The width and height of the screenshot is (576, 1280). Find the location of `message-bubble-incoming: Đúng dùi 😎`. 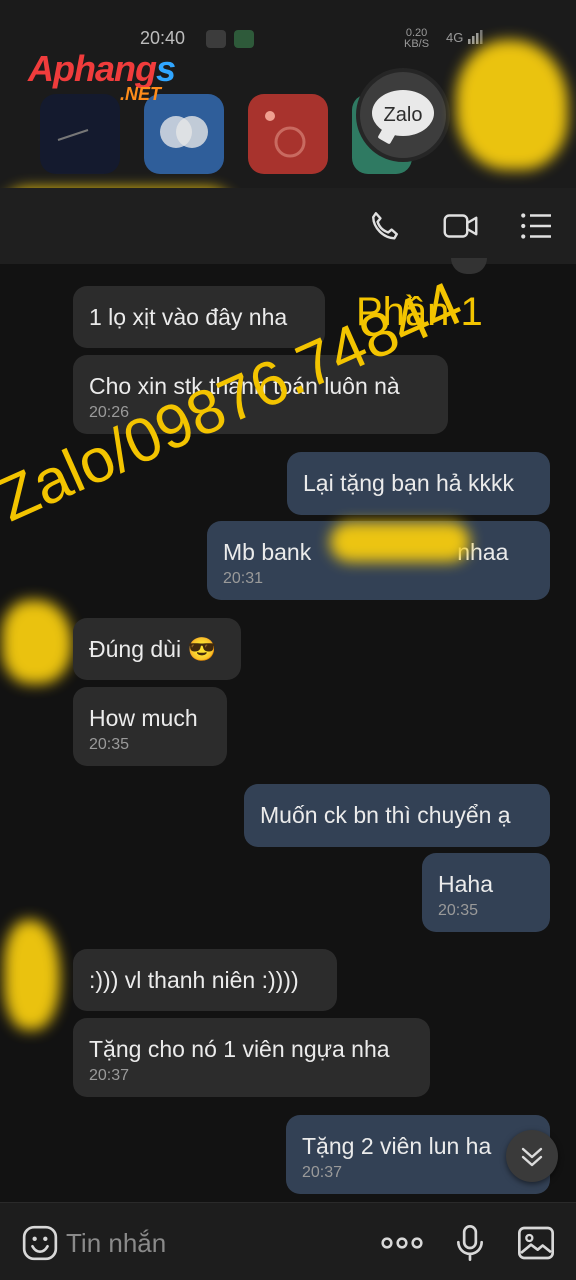

message-bubble-incoming: Đúng dùi 😎 is located at coordinates (157, 649).